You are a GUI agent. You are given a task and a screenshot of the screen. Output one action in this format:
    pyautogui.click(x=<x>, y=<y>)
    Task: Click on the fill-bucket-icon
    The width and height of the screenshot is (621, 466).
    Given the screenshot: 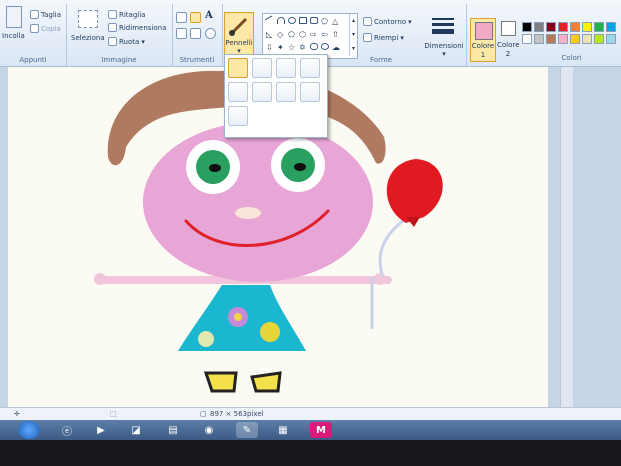 What is the action you would take?
    pyautogui.click(x=195, y=17)
    